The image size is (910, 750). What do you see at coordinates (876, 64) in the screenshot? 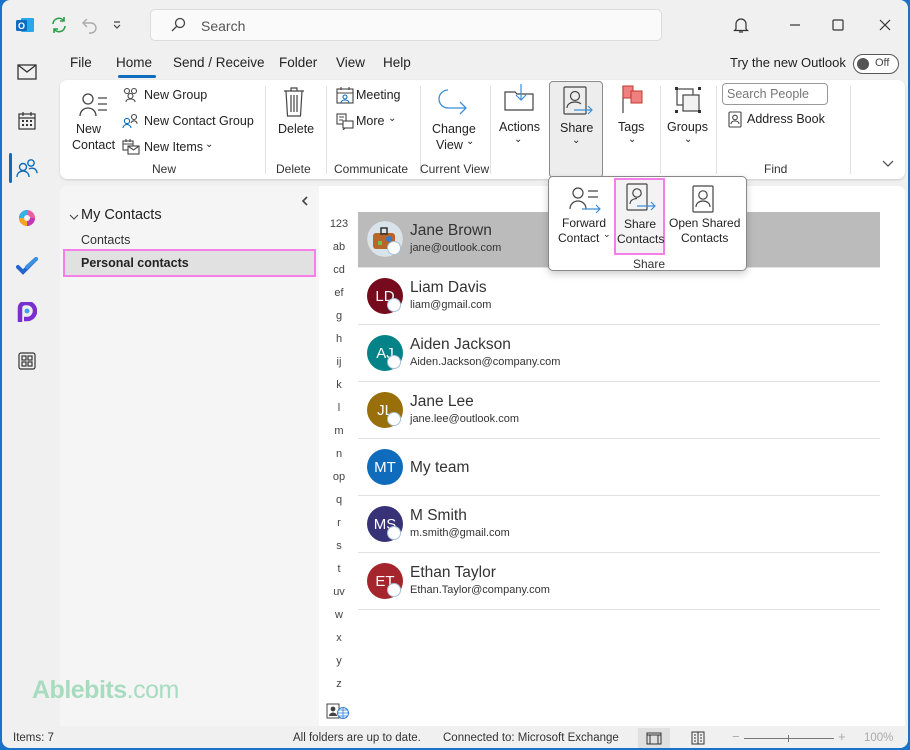
I see `try-new-outlook-toggle: Off` at bounding box center [876, 64].